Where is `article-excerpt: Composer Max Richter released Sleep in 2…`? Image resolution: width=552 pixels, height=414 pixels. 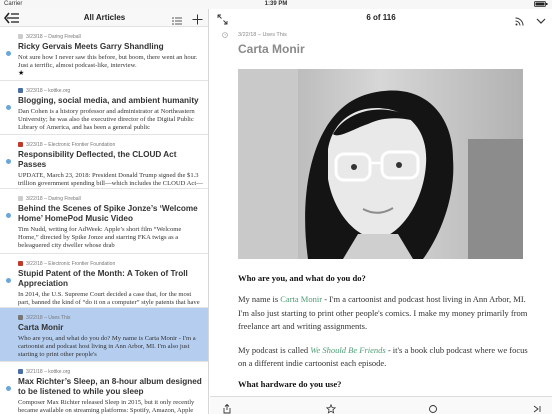
article-excerpt: Composer Max Richter released Sleep in 2… is located at coordinates (106, 406).